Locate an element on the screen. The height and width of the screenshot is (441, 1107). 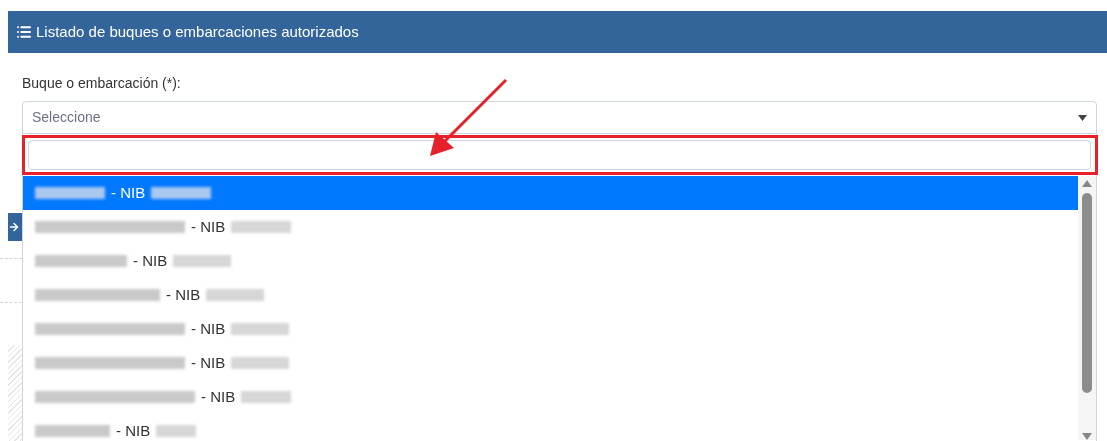
vessel-select: Seleccione is located at coordinates (559, 117).